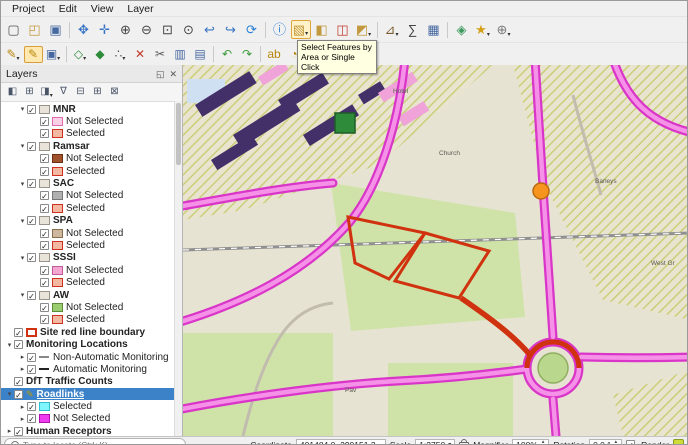 The height and width of the screenshot is (445, 688). I want to click on select-by-value-icon: ◧, so click(322, 29).